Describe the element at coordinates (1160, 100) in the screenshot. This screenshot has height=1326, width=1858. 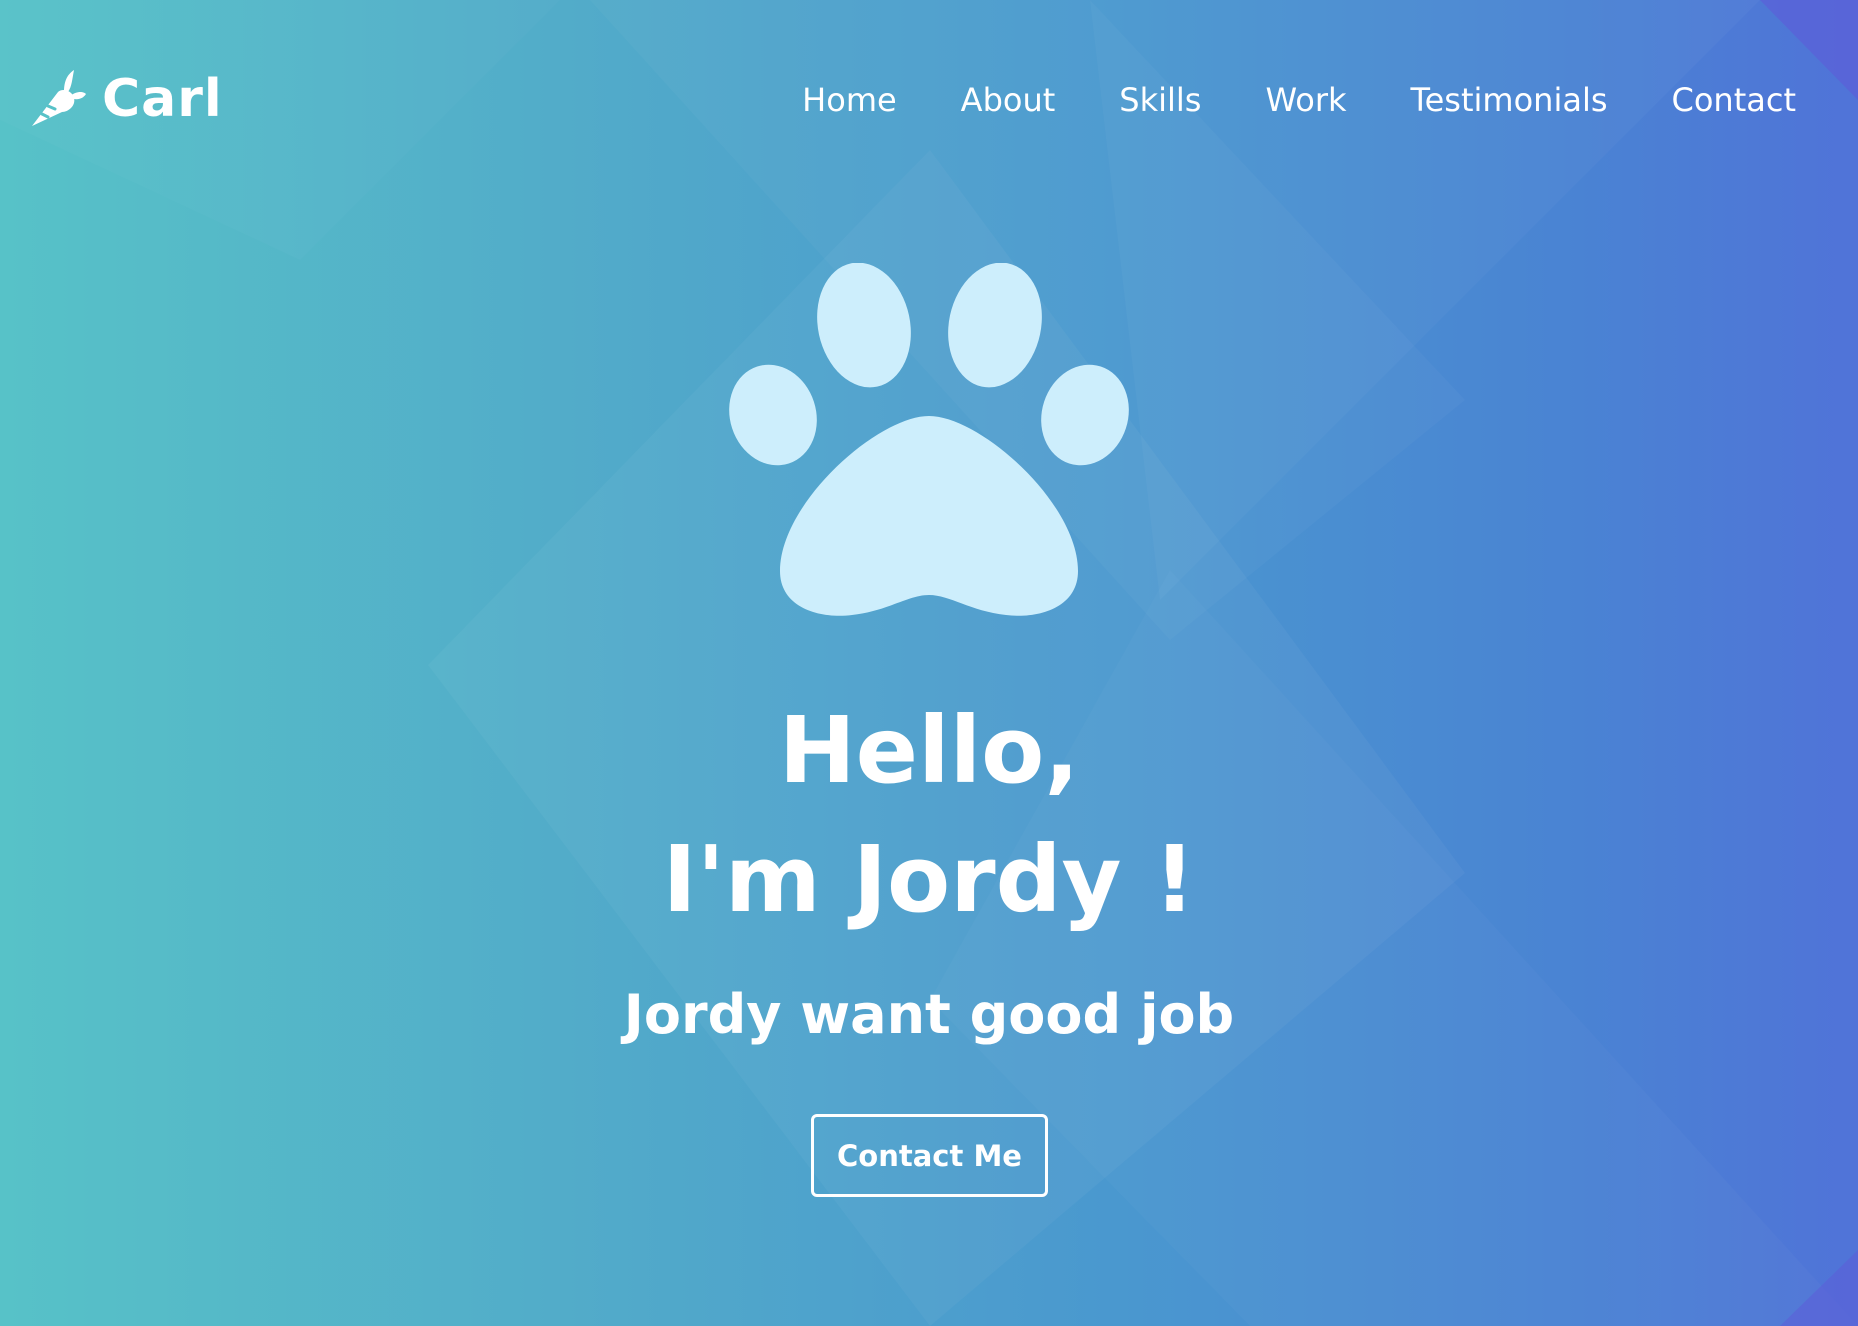
I see `nav-item-skills: Skills` at that location.